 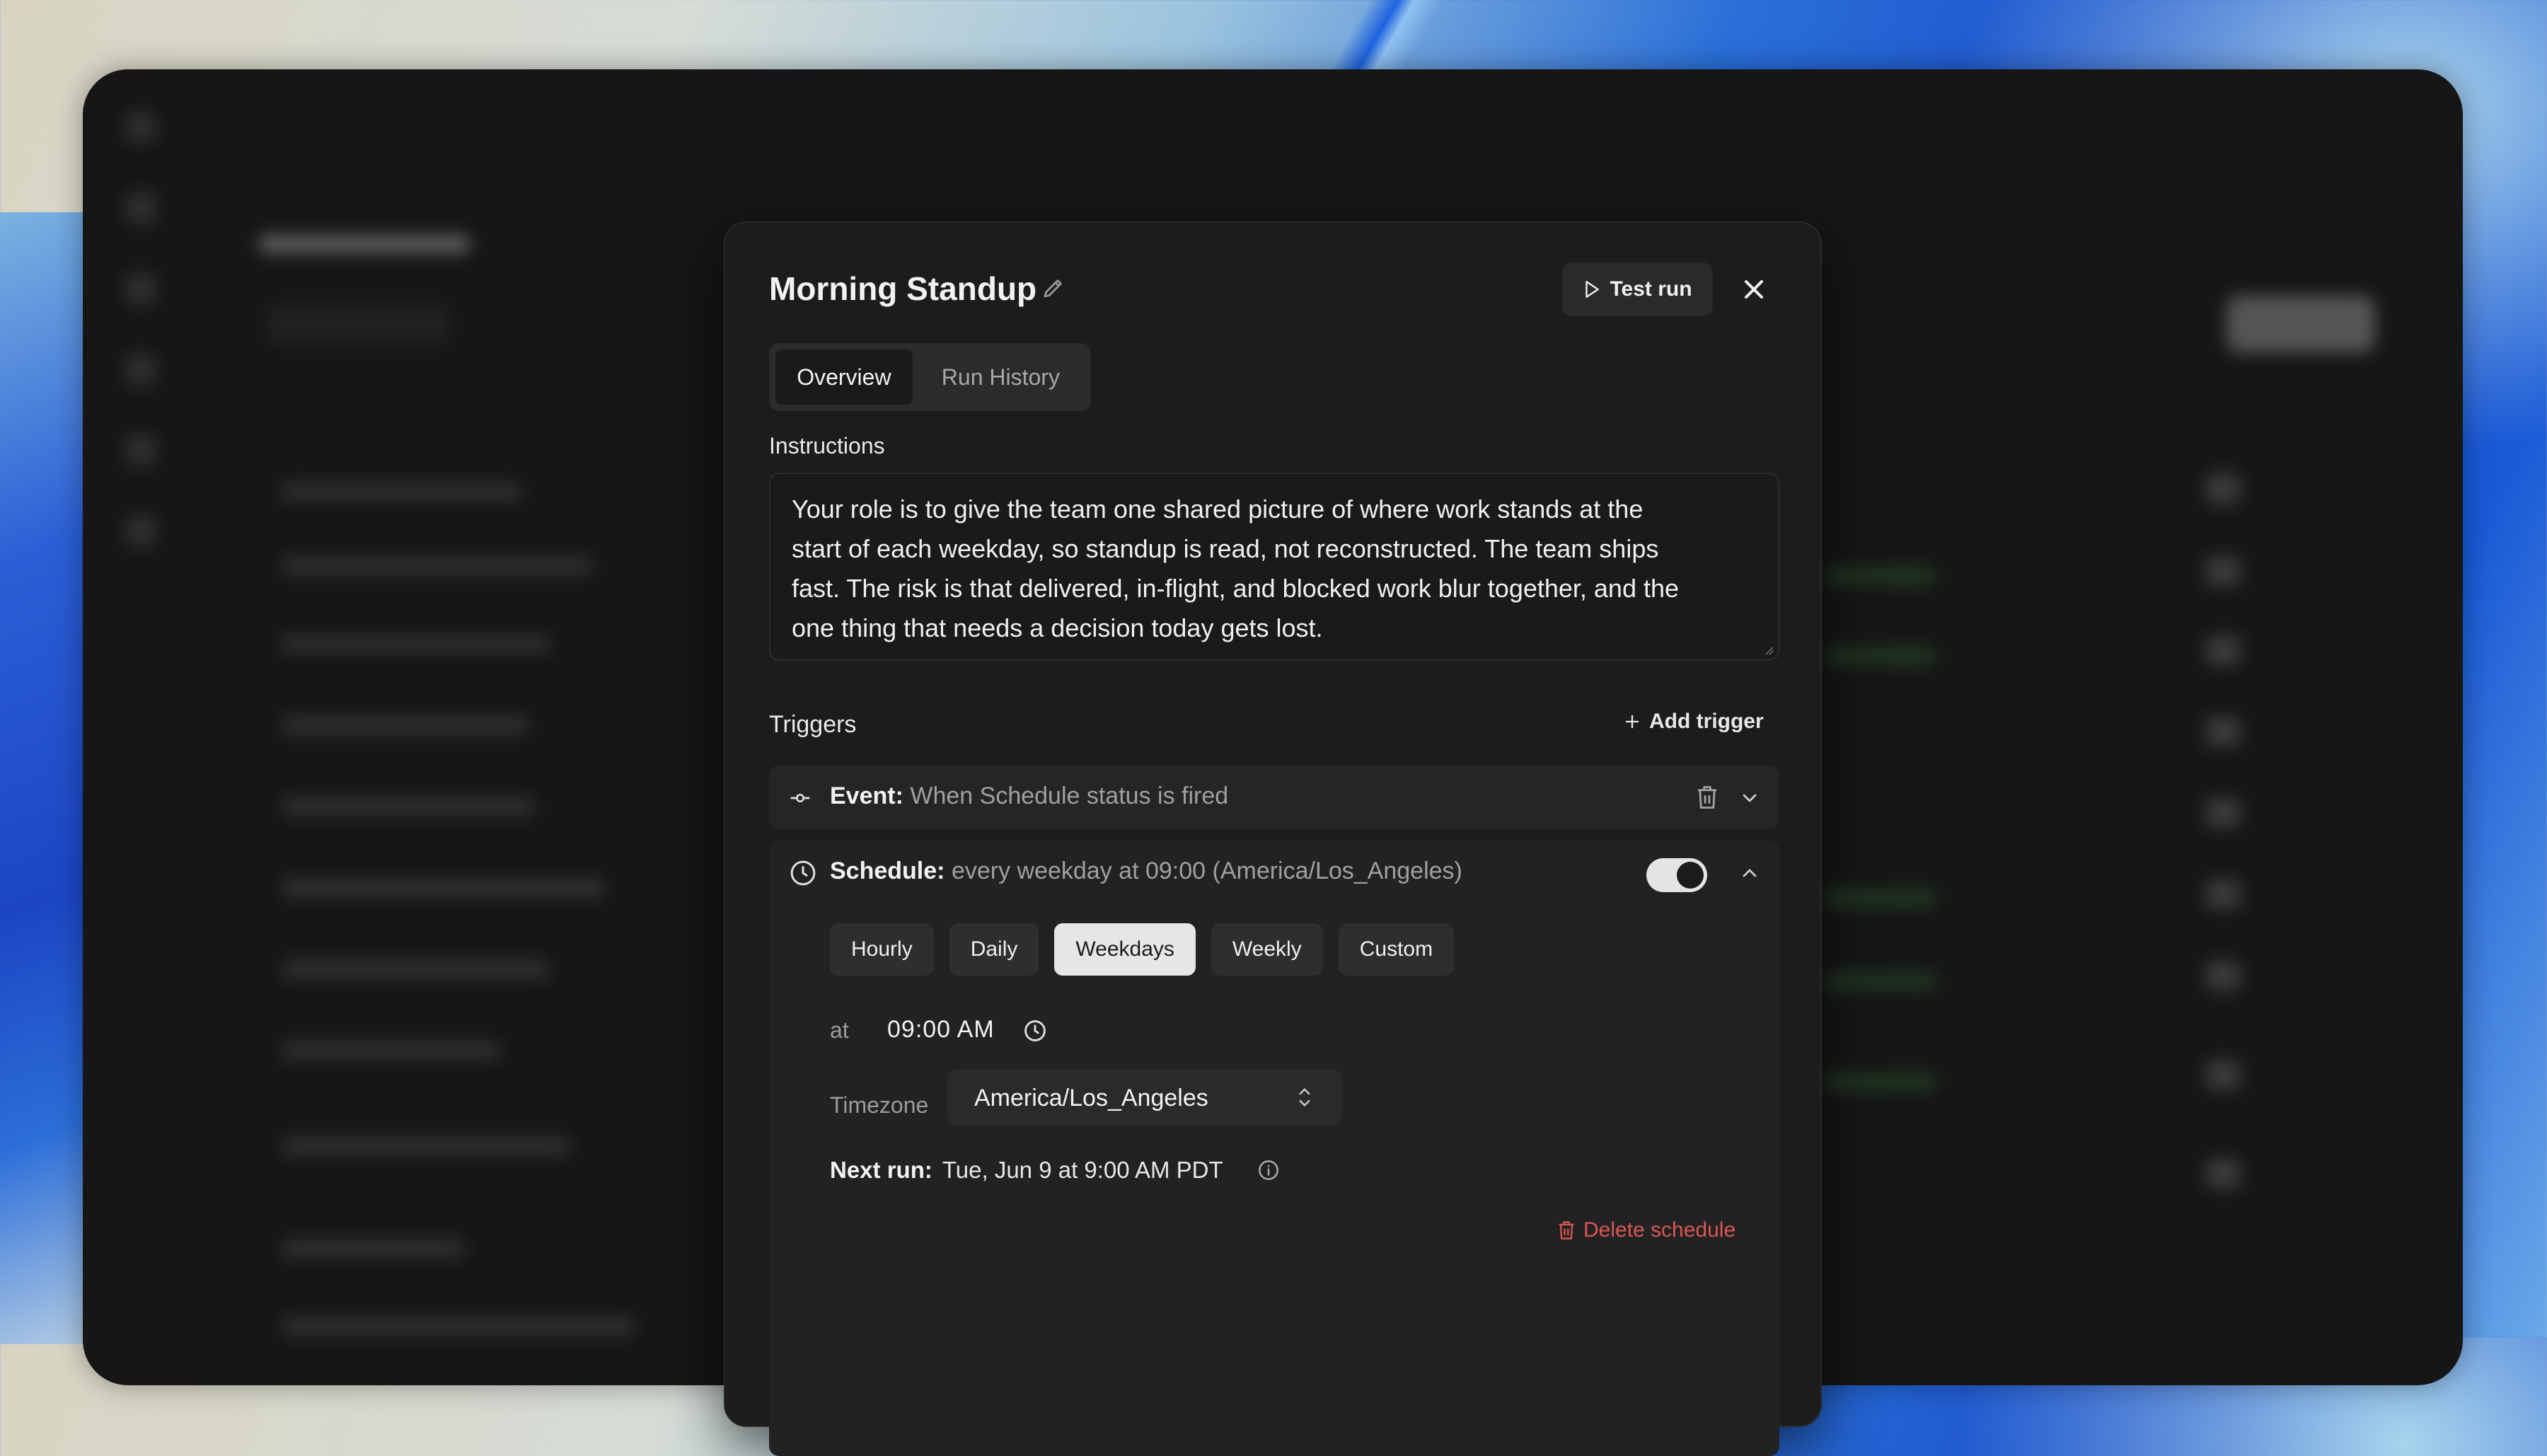 What do you see at coordinates (1768, 649) in the screenshot?
I see `resize-handle-icon` at bounding box center [1768, 649].